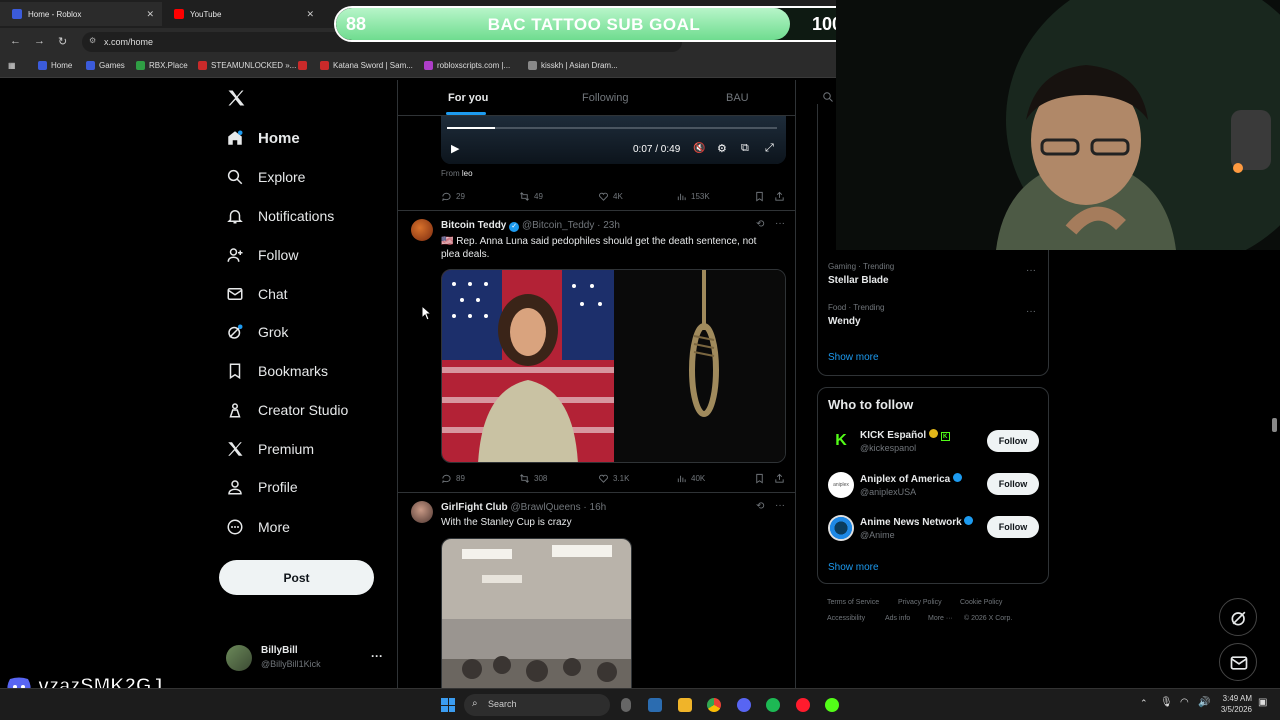 Image resolution: width=1280 pixels, height=720 pixels. Describe the element at coordinates (897, 618) in the screenshot. I see `ads-info-link: Ads info` at that location.